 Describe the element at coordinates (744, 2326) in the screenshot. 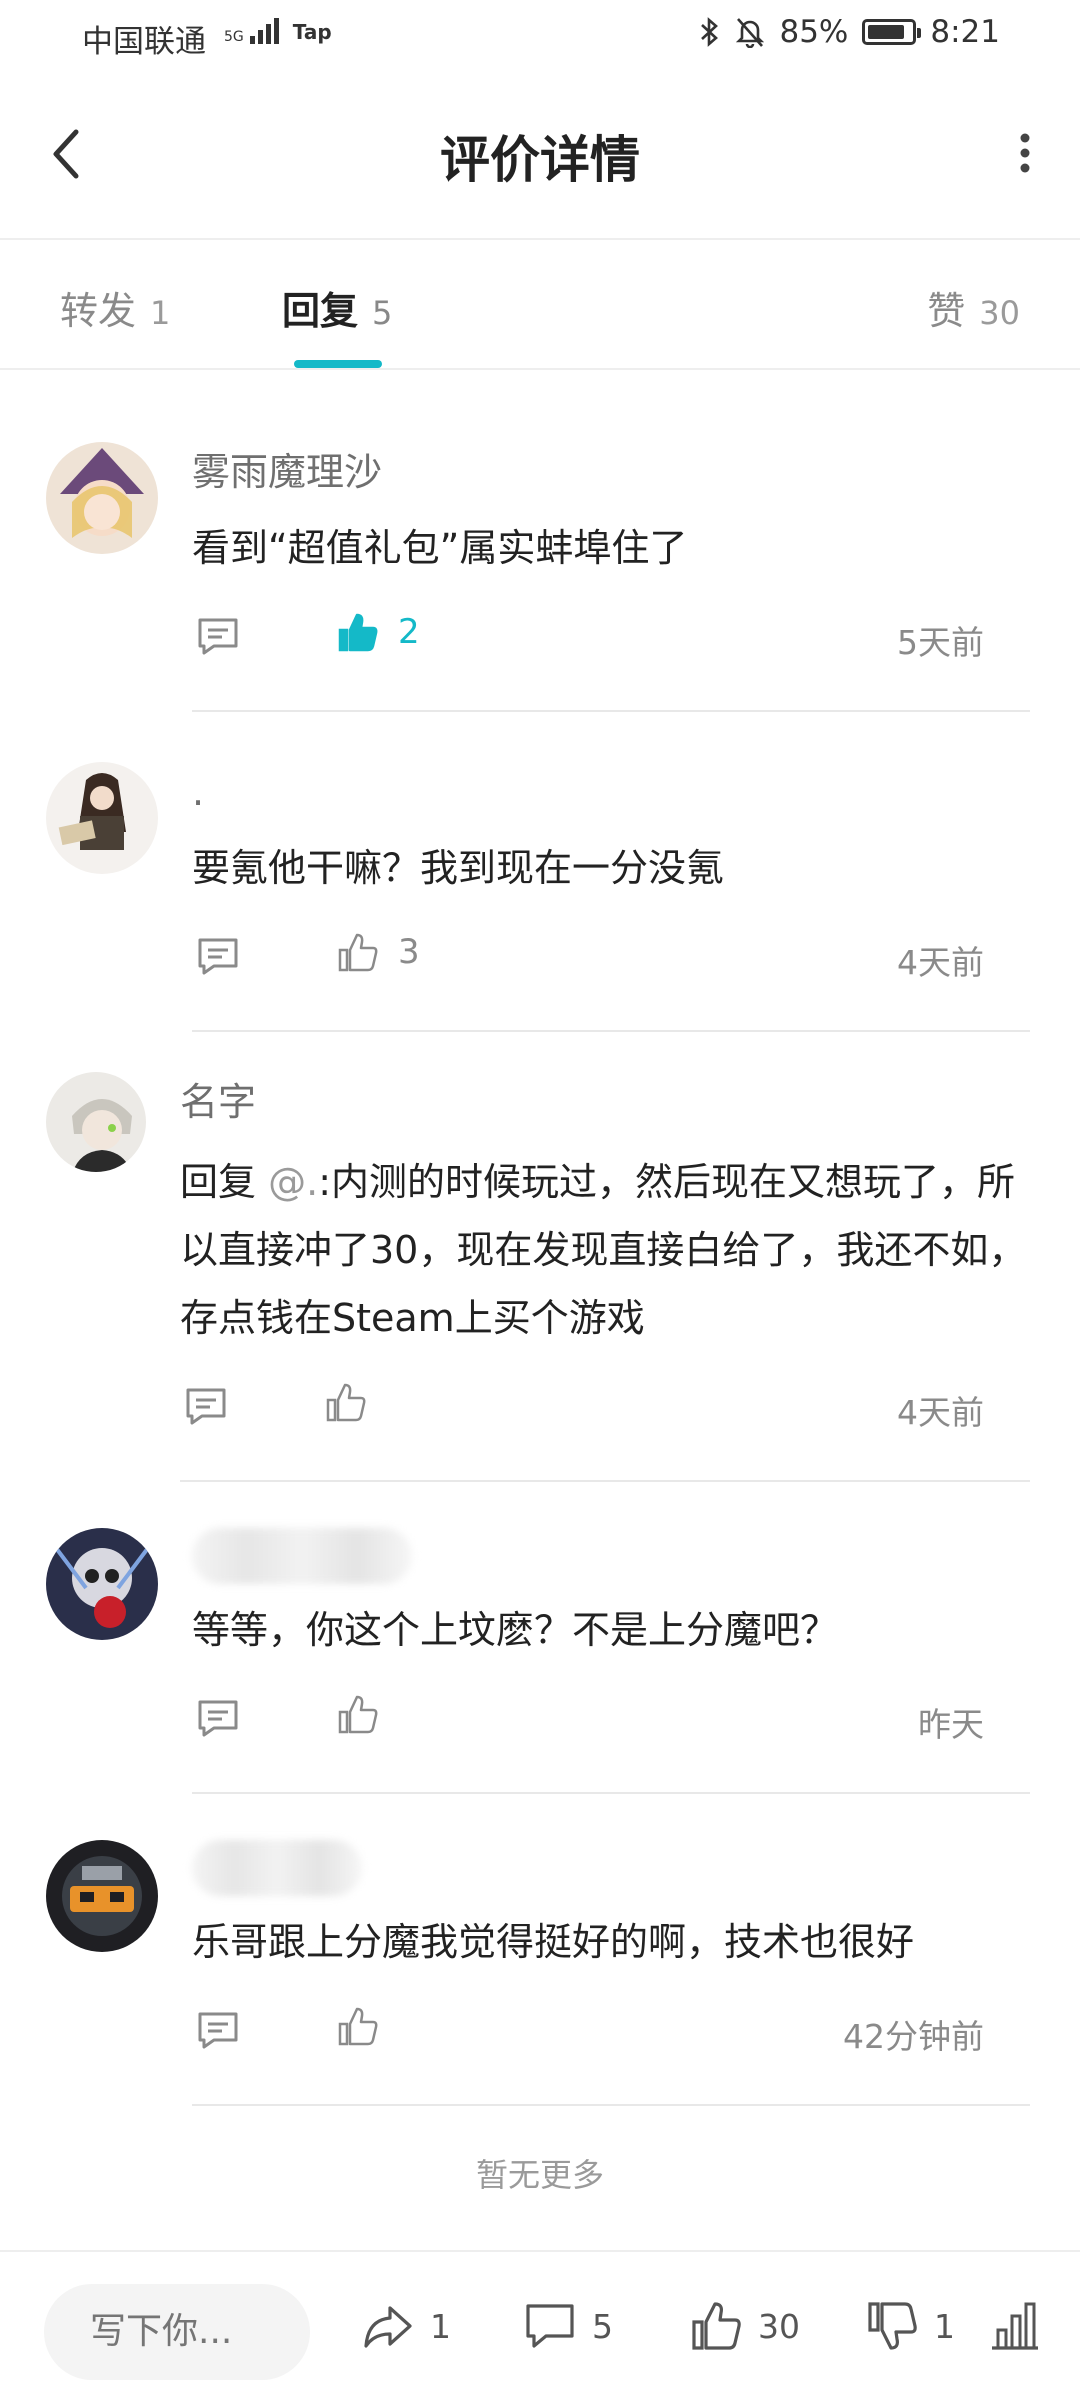

I see `like-review-button: 30` at that location.